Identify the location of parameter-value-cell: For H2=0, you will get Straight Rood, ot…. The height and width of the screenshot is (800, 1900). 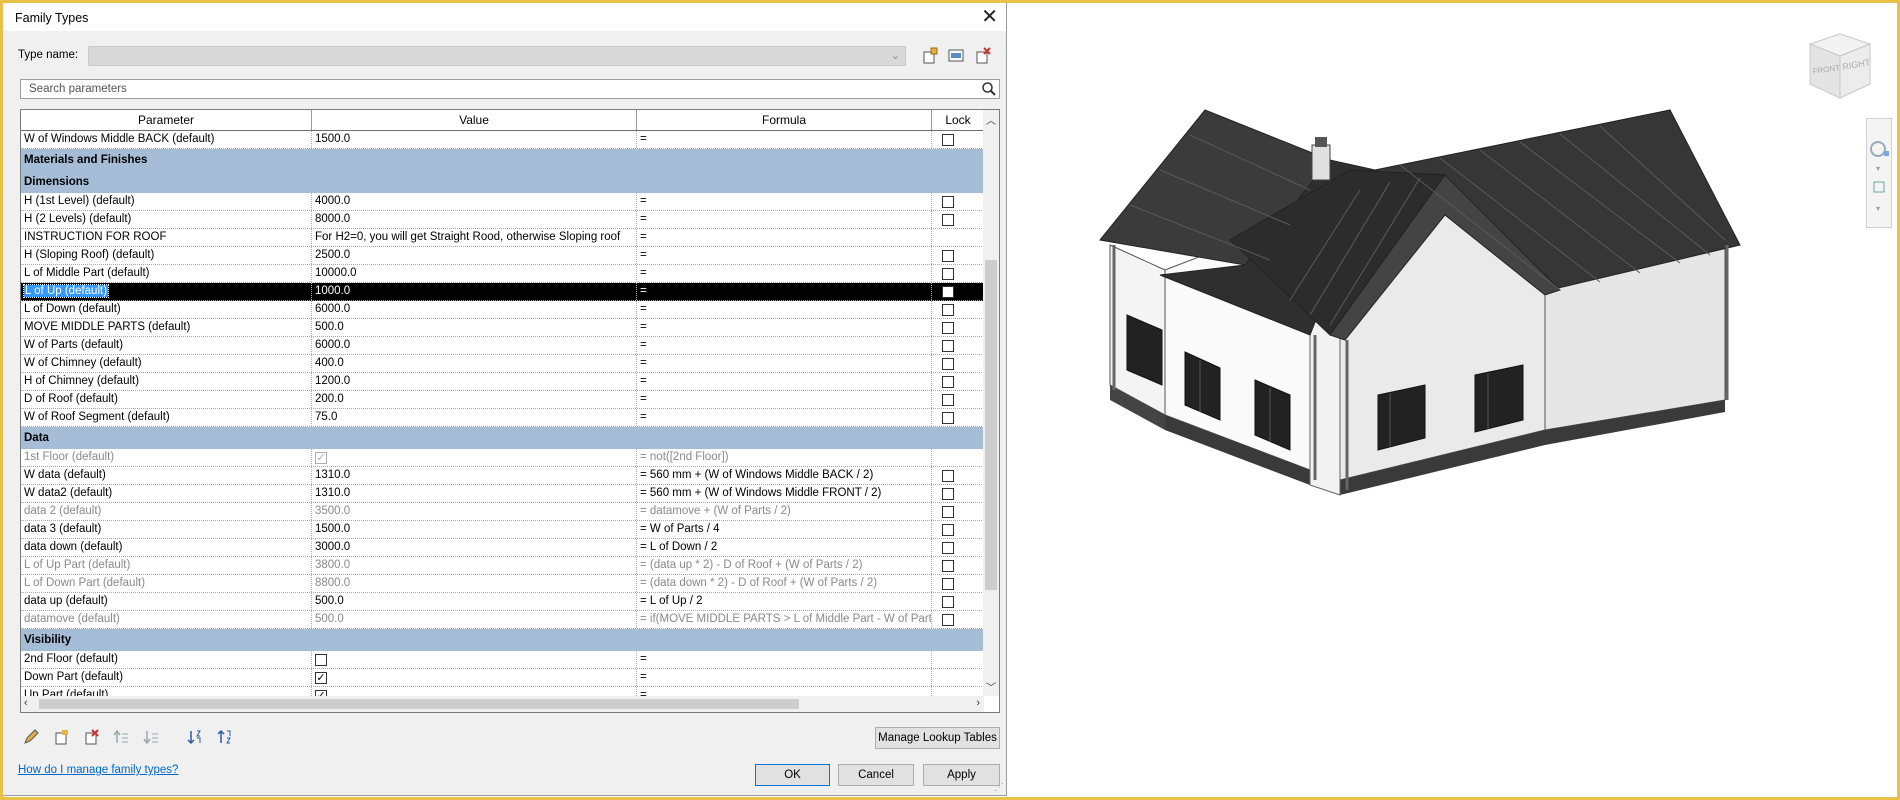
(474, 237).